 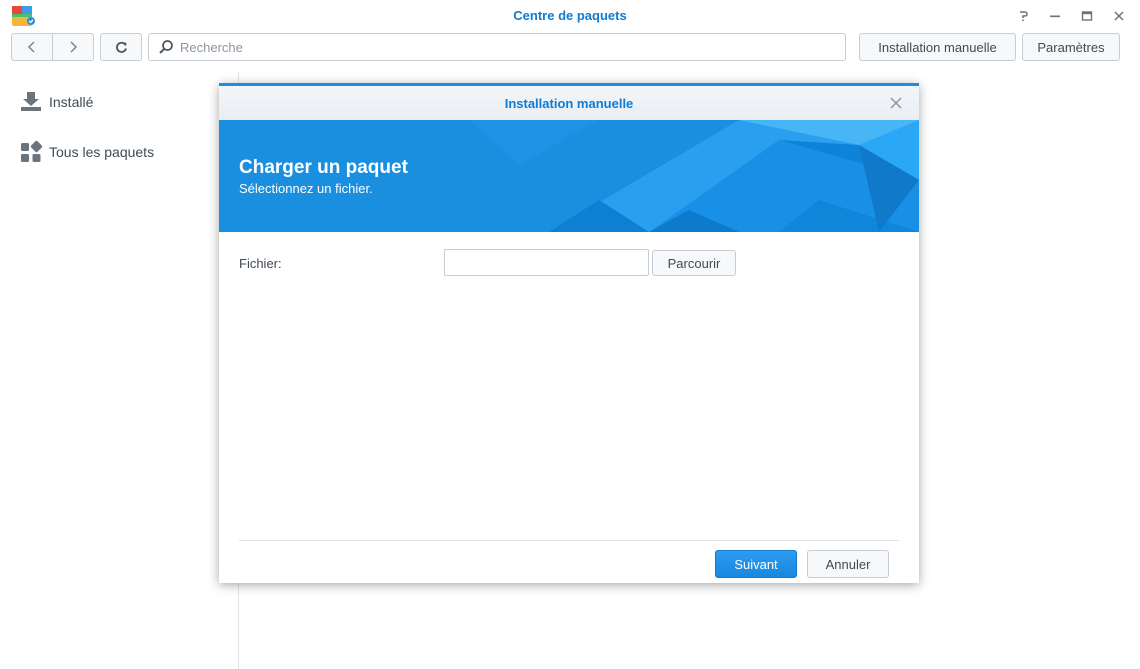 What do you see at coordinates (306, 188) in the screenshot?
I see `banner-subtitle: Sélectionnez un fichier.` at bounding box center [306, 188].